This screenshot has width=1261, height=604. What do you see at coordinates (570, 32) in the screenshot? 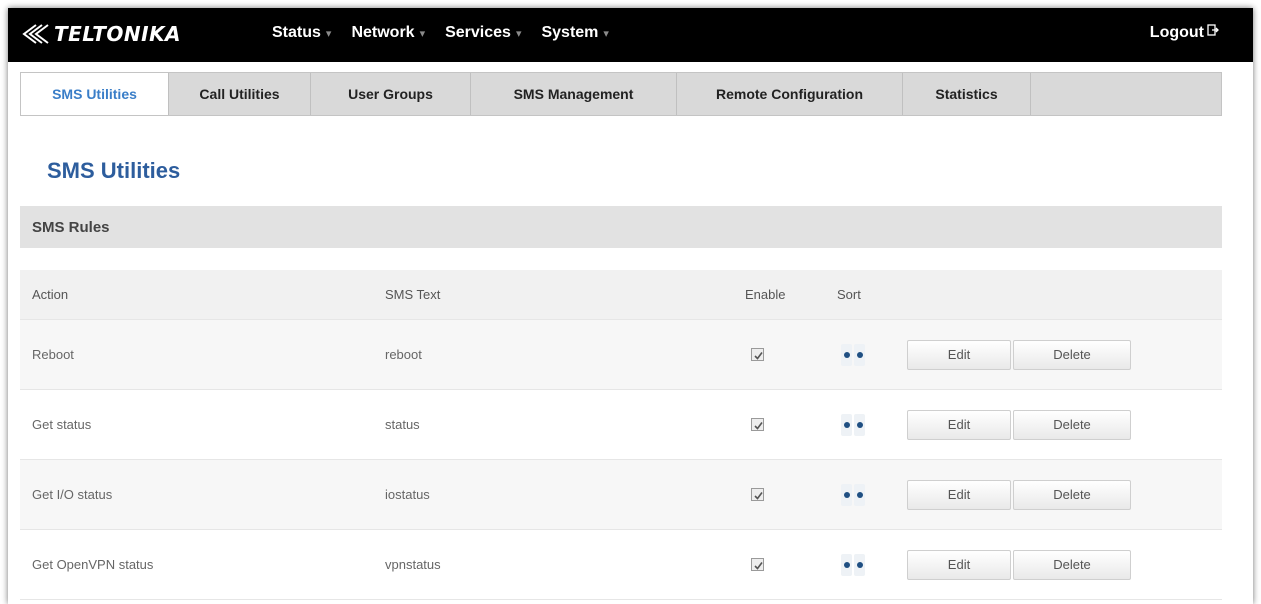
I see `nav-system-label: System` at bounding box center [570, 32].